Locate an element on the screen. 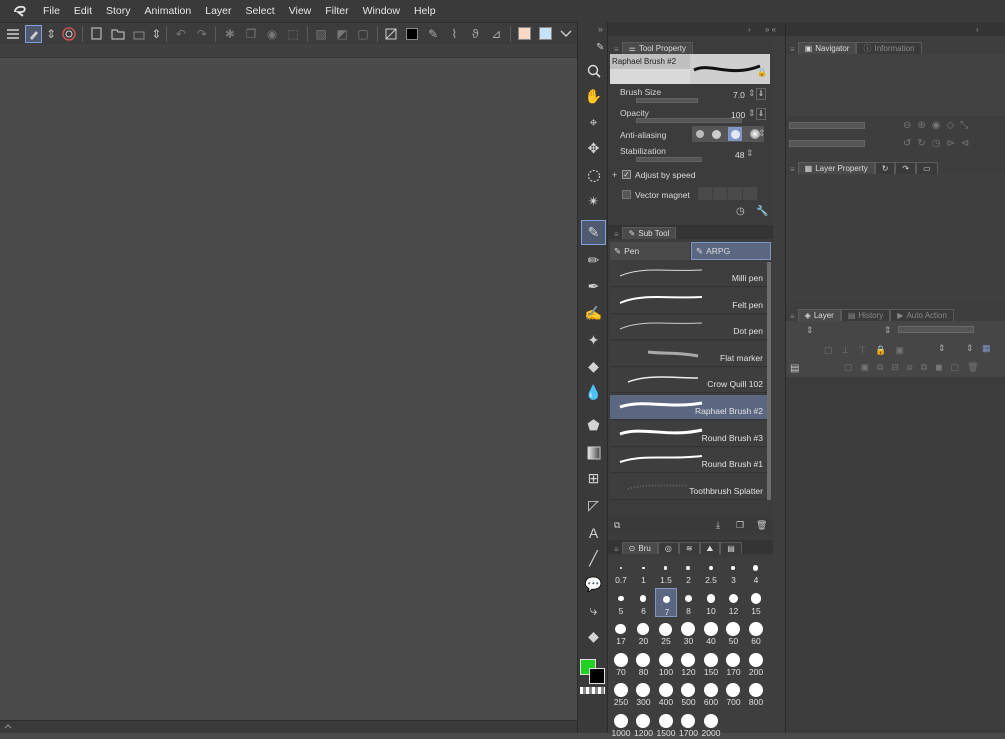 The height and width of the screenshot is (739, 1005). selection-icon: ▢ is located at coordinates (363, 34).